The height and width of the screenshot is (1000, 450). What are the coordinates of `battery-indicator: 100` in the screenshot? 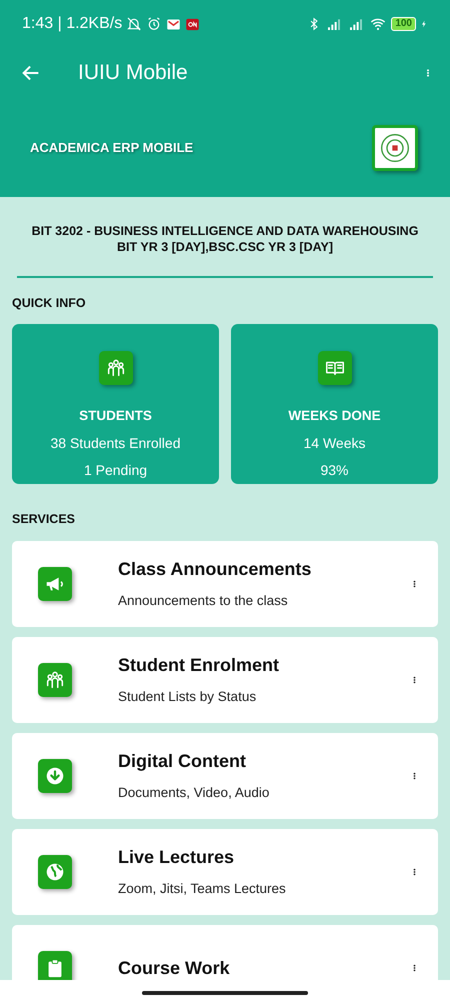 It's located at (403, 24).